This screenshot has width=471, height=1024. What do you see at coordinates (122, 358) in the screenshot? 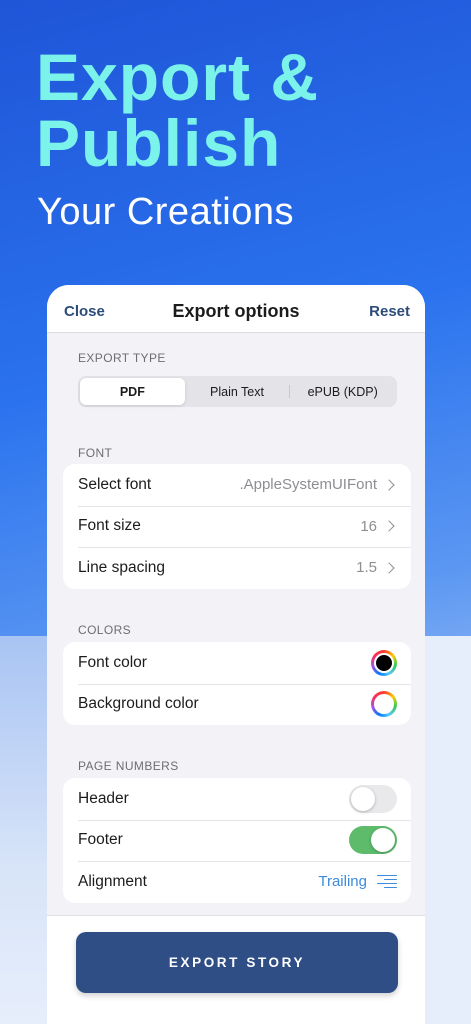
I see `section-label-export-type: EXPORT TYPE` at bounding box center [122, 358].